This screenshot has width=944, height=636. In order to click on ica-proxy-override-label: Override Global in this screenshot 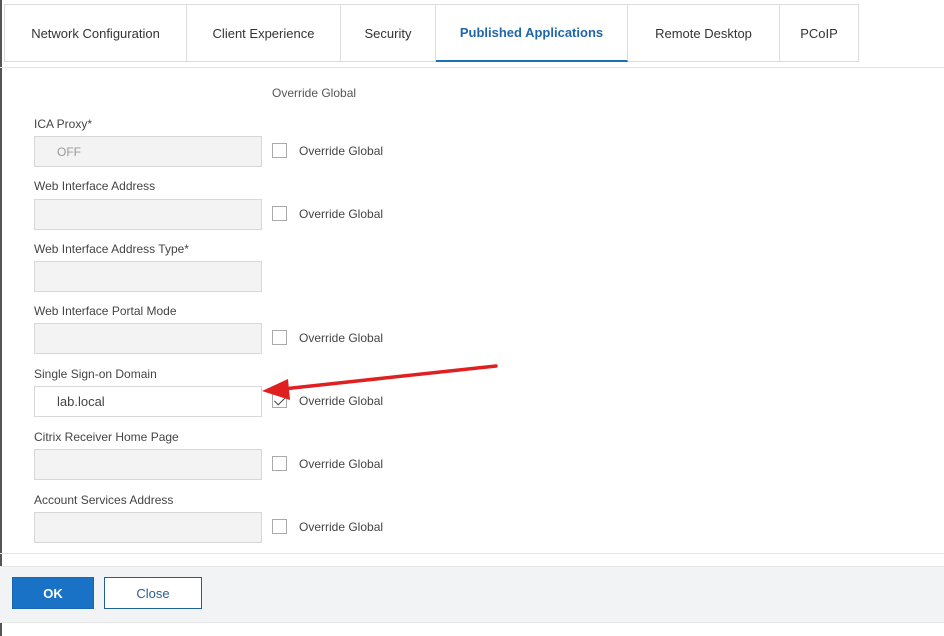, I will do `click(341, 150)`.